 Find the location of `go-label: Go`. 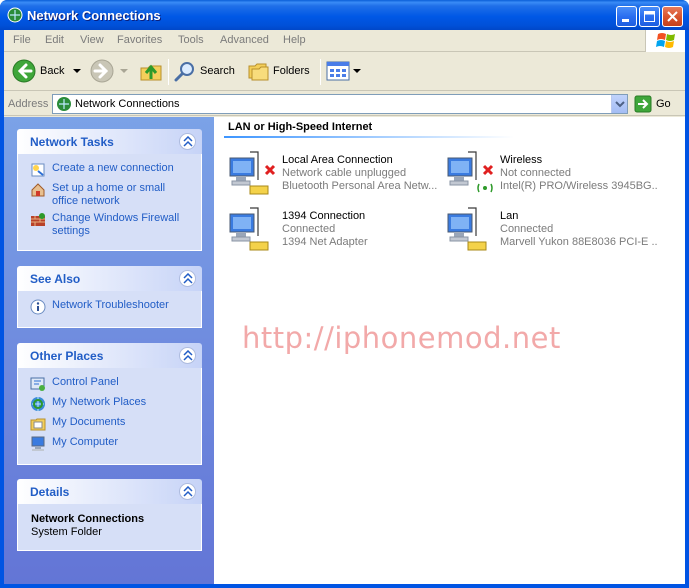

go-label: Go is located at coordinates (663, 104).